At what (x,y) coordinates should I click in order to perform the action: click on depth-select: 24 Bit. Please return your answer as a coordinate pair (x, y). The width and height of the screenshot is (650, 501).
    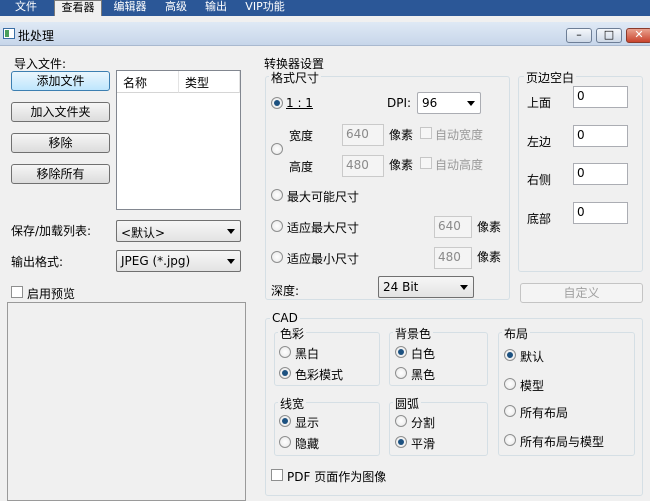
    Looking at the image, I should click on (426, 287).